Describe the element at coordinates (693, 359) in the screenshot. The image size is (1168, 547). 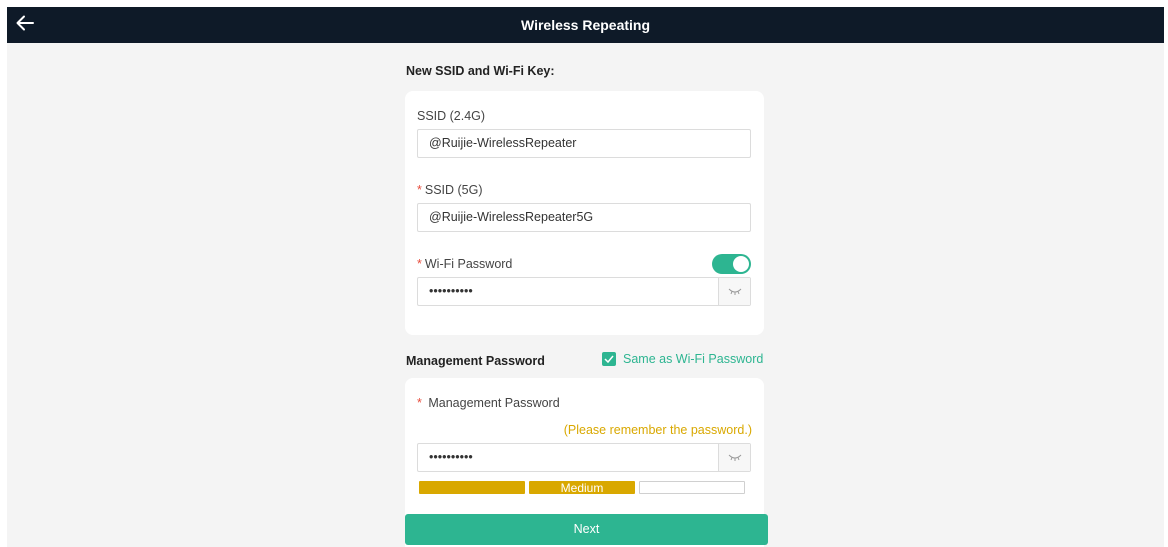
I see `same-as-wifi-label: Same as Wi-Fi Password` at that location.